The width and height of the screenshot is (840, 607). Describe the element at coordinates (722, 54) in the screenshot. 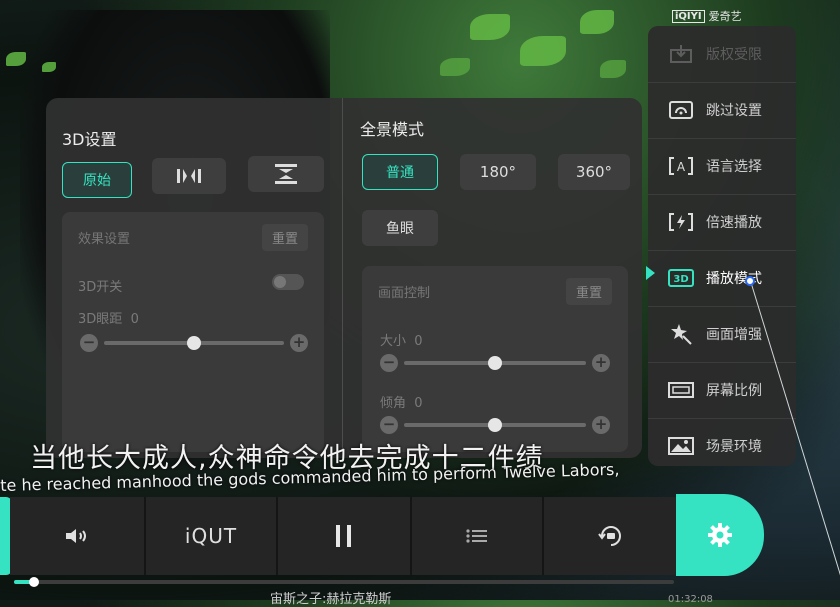

I see `menu-item-copyright: 版权受限` at that location.